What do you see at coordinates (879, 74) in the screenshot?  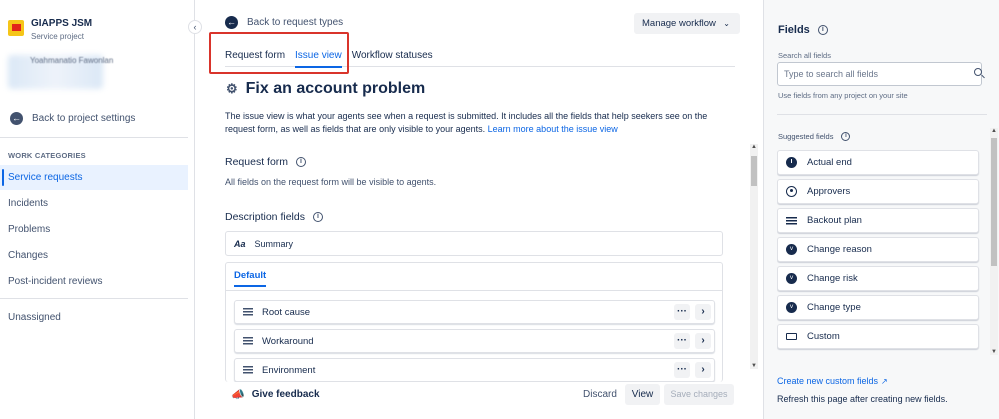 I see `search-input` at bounding box center [879, 74].